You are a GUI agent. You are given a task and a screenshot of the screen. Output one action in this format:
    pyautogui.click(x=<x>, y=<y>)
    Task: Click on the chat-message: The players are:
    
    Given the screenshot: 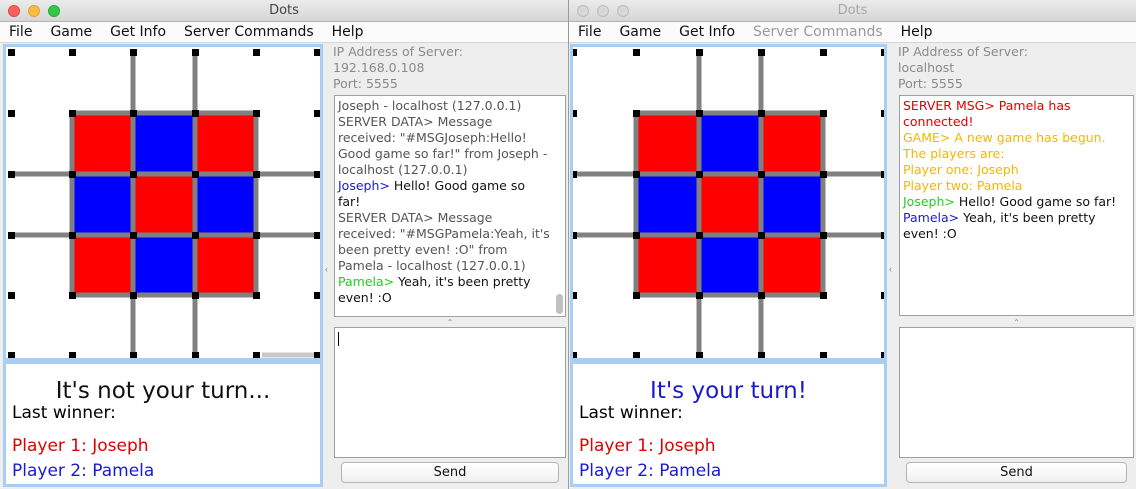 What is the action you would take?
    pyautogui.click(x=954, y=153)
    